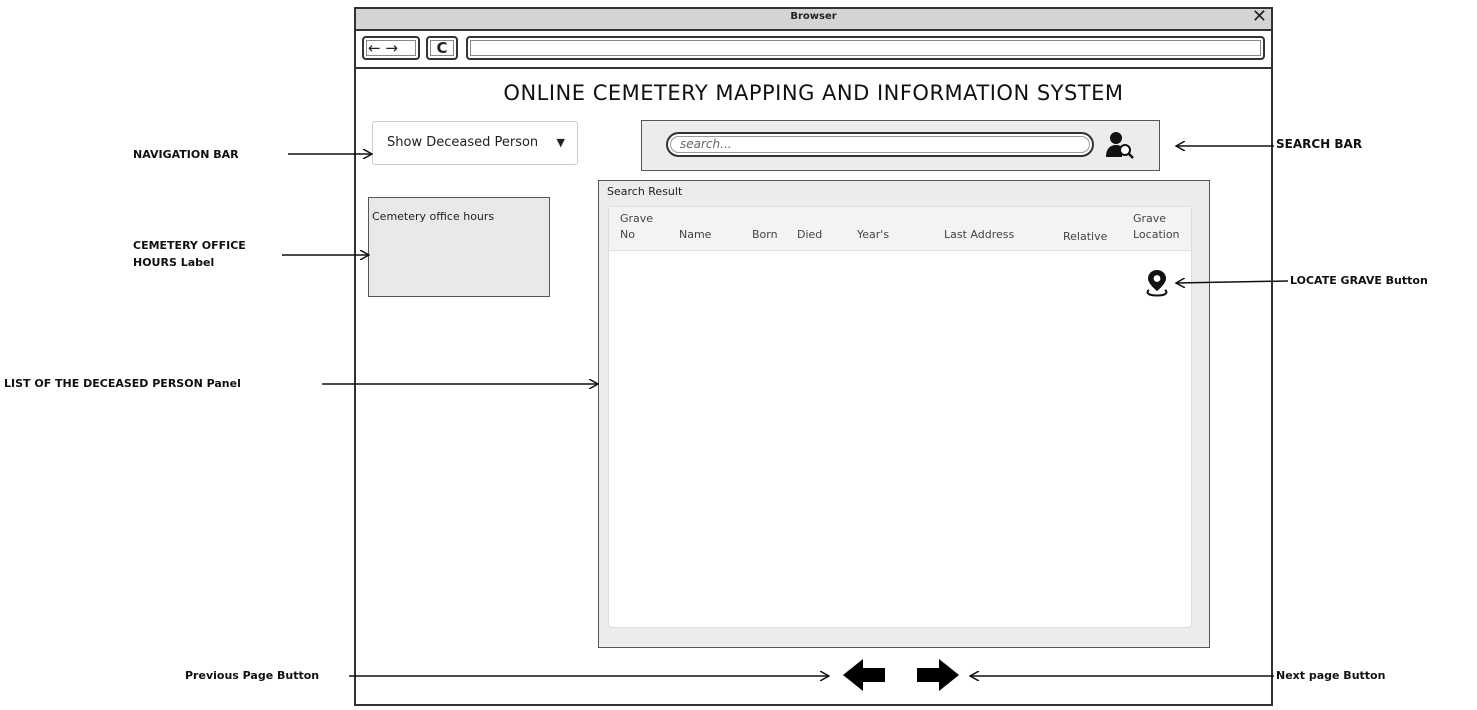  I want to click on column-header: Born, so click(765, 234).